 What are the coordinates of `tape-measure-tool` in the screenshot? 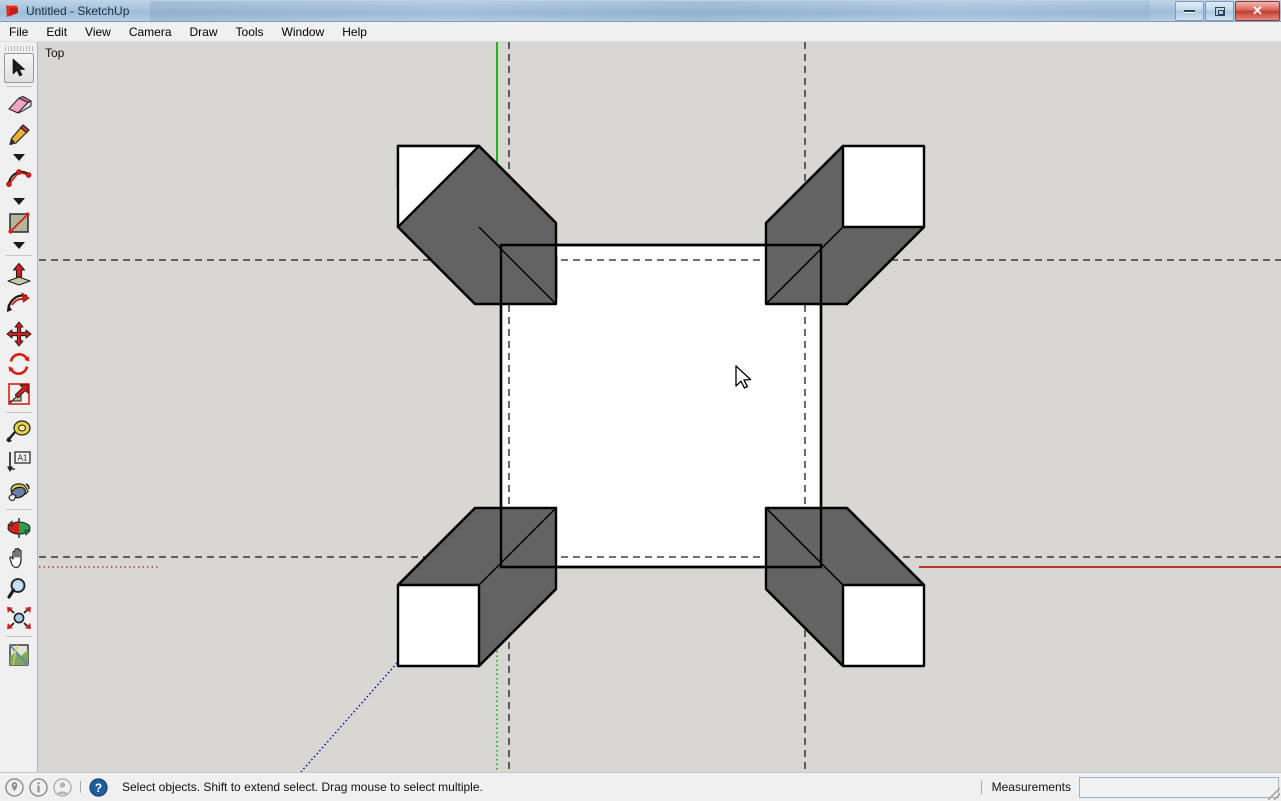 It's located at (19, 431).